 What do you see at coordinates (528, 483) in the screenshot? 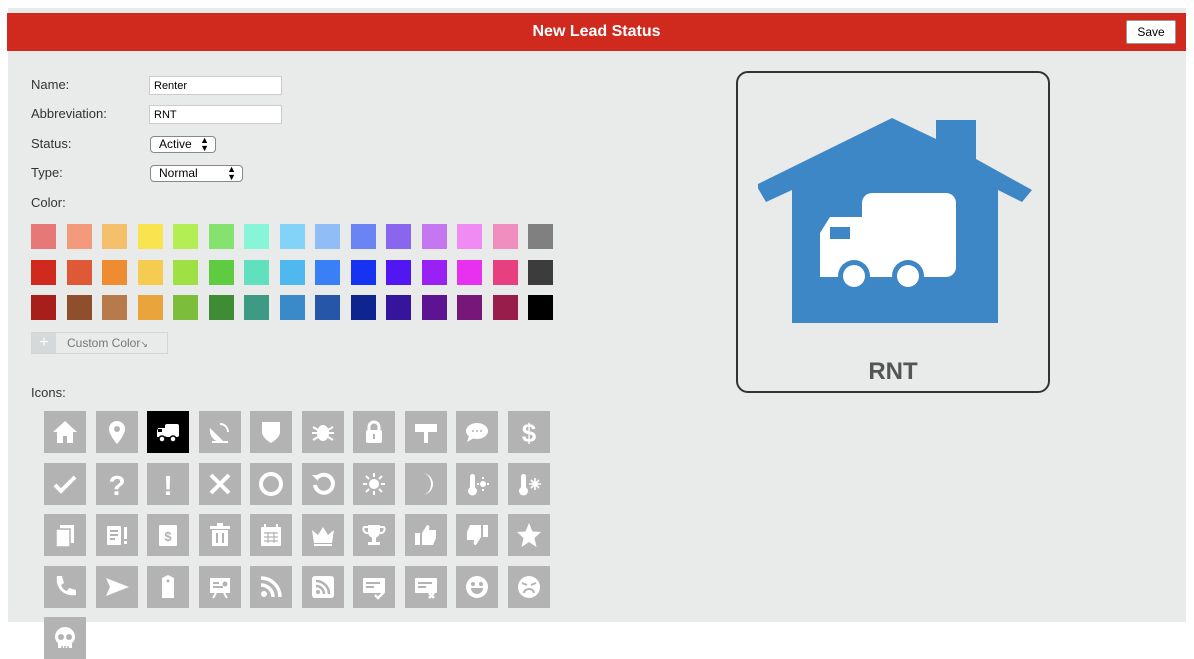
I see `icon-option-thermometer-cold` at bounding box center [528, 483].